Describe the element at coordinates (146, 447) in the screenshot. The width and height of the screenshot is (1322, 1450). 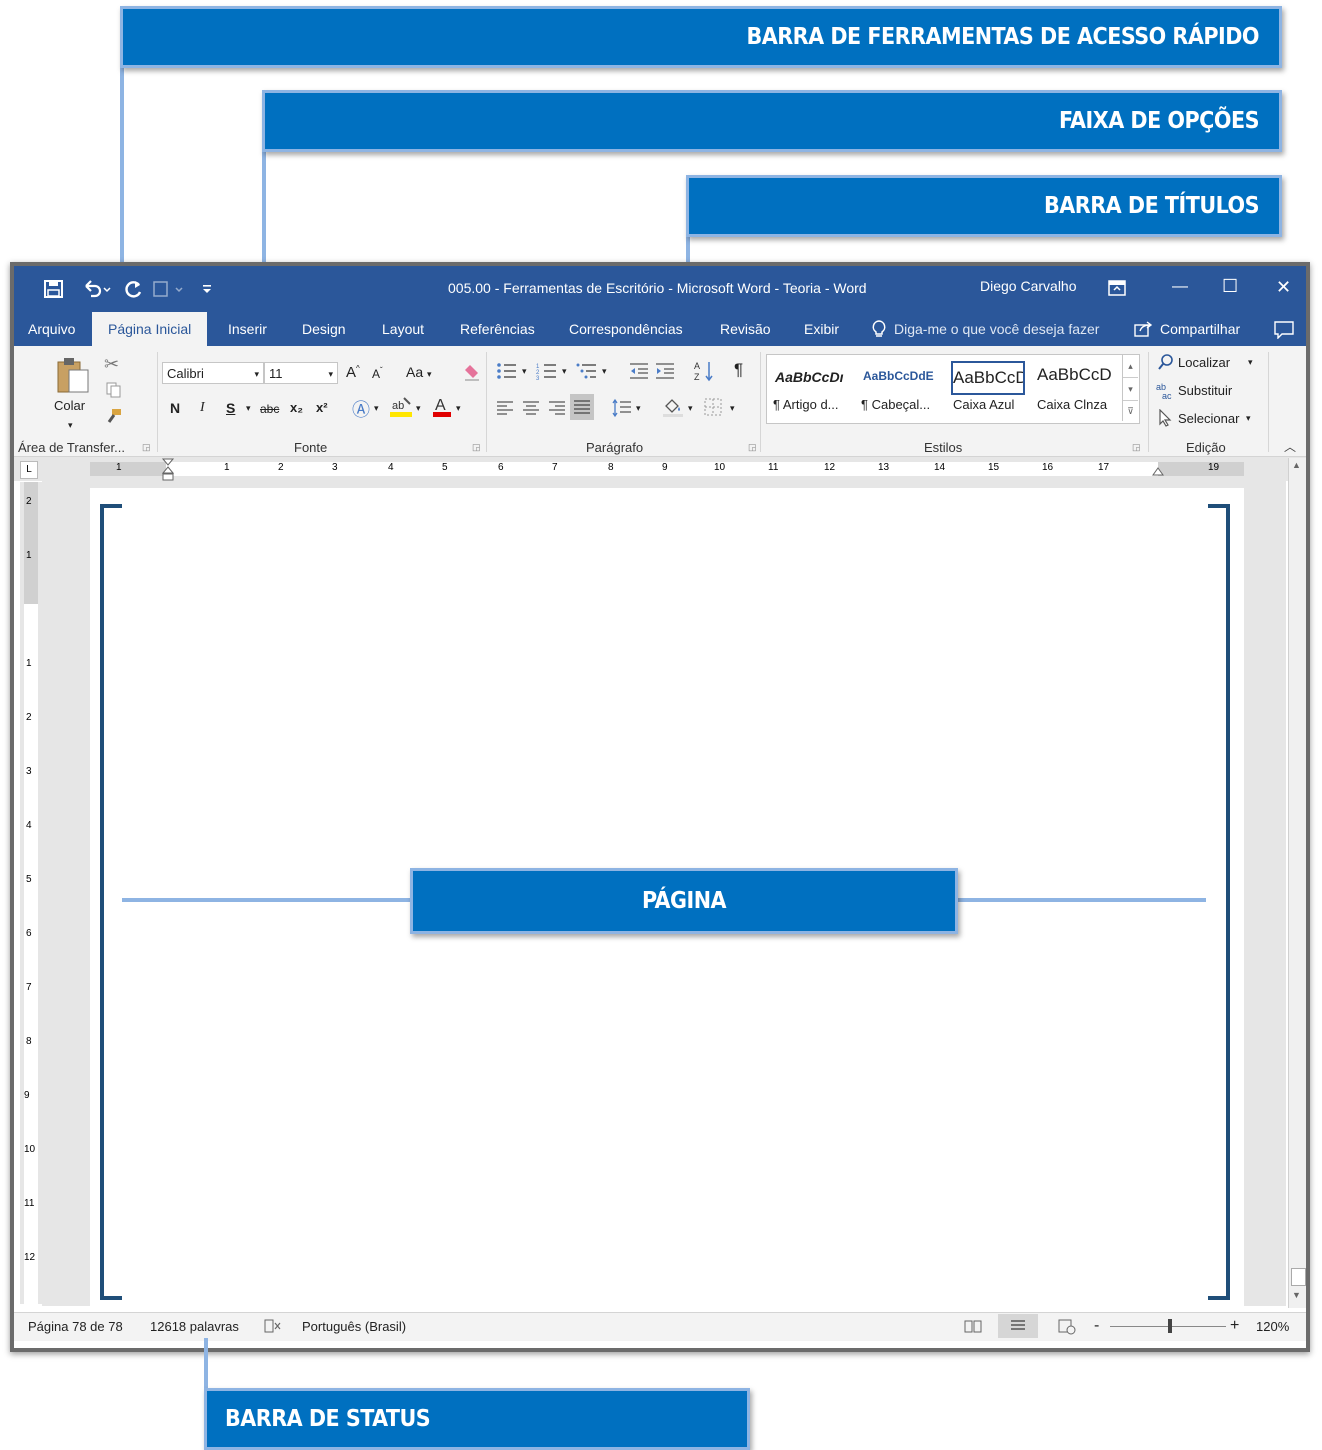
I see `clipboard-launcher-icon: ◲` at that location.